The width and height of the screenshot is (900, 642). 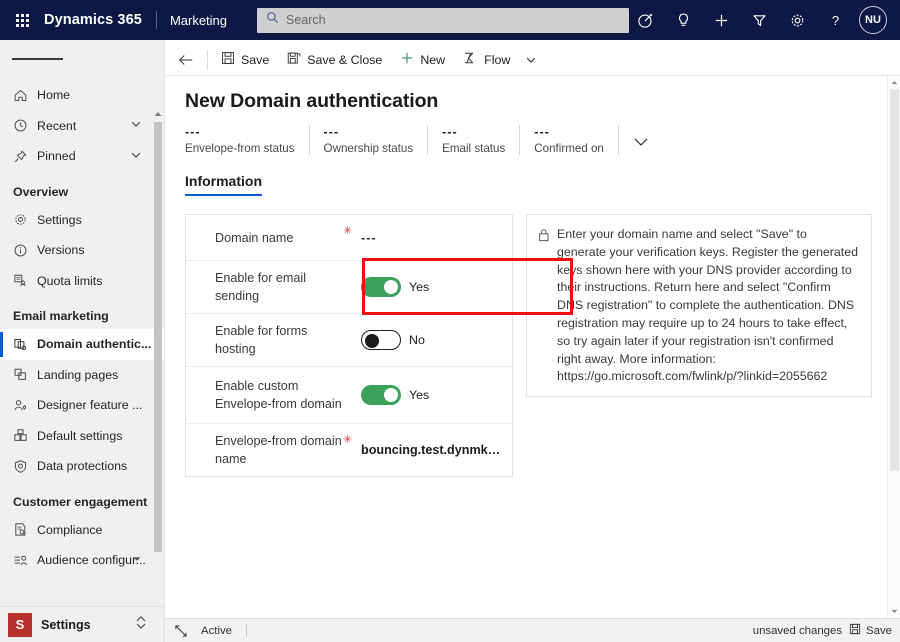 What do you see at coordinates (22, 20) in the screenshot?
I see `app-launcher-waffle-icon` at bounding box center [22, 20].